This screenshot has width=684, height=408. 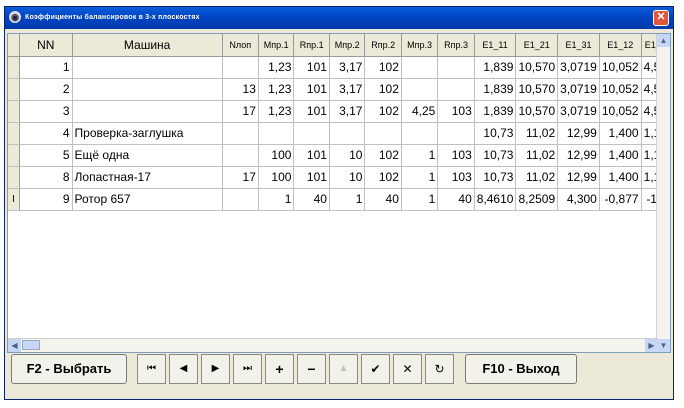 I want to click on grid-cell: 2, so click(x=46, y=89).